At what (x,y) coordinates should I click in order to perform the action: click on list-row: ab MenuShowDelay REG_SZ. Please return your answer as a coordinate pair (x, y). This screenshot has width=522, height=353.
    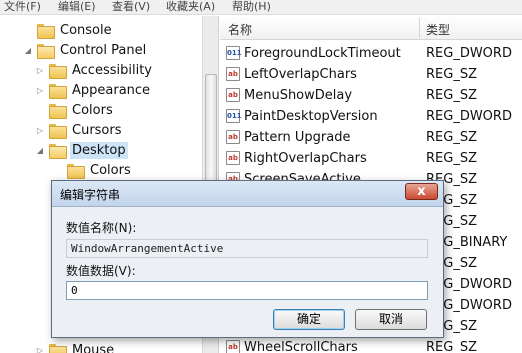
    Looking at the image, I should click on (371, 95).